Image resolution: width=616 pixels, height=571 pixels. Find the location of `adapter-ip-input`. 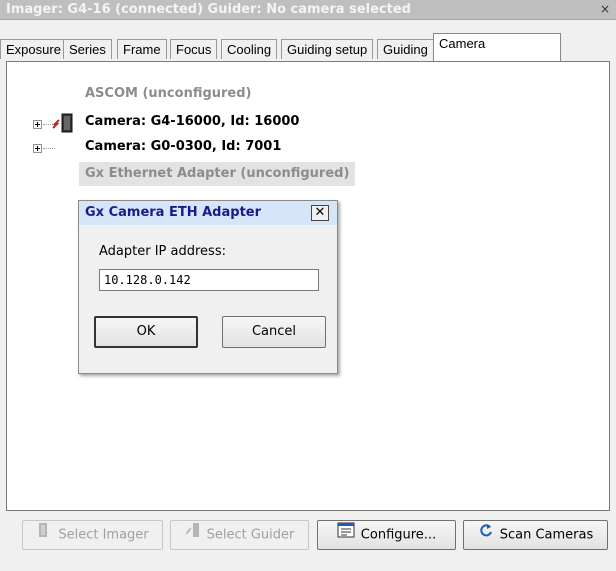

adapter-ip-input is located at coordinates (209, 280).